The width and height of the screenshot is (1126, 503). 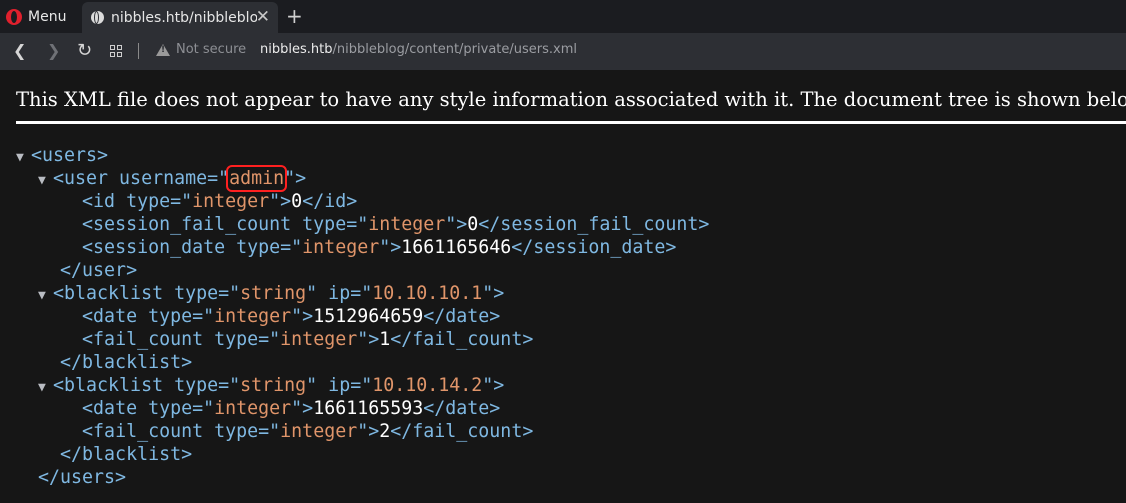 I want to click on security-label: Not secure, so click(x=211, y=49).